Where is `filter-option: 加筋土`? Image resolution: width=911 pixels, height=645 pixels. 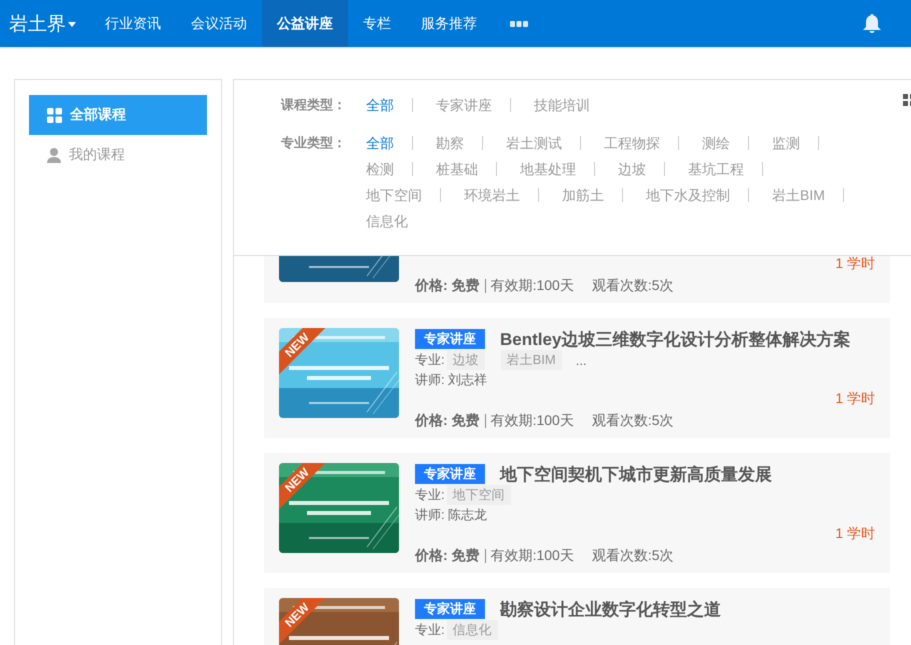 filter-option: 加筋土 is located at coordinates (583, 195).